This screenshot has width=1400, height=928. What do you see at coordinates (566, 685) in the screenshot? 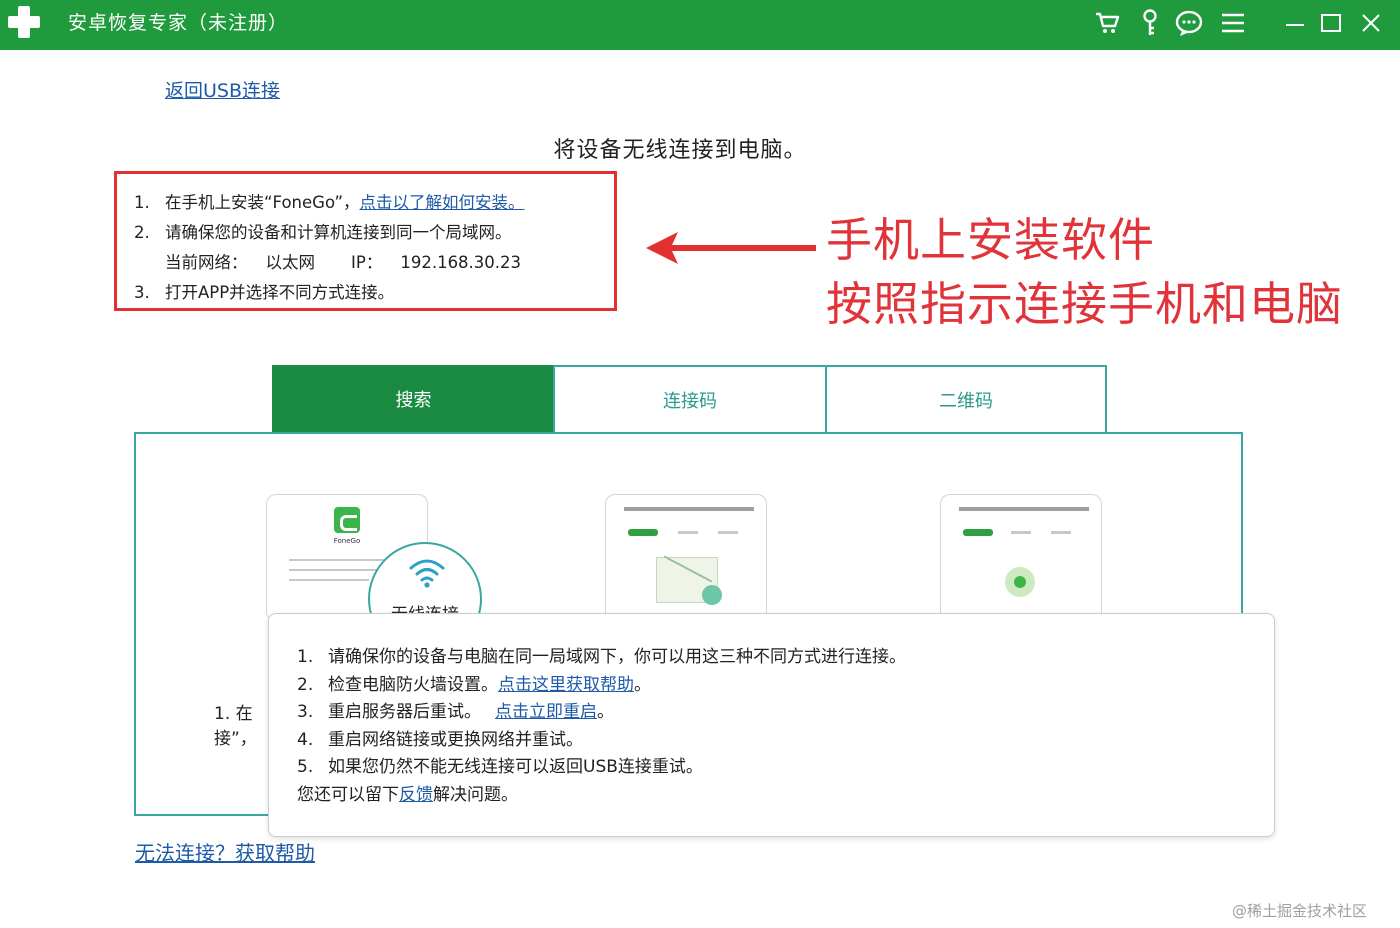
I see `firewall-help-link: 点击这里获取帮助` at bounding box center [566, 685].